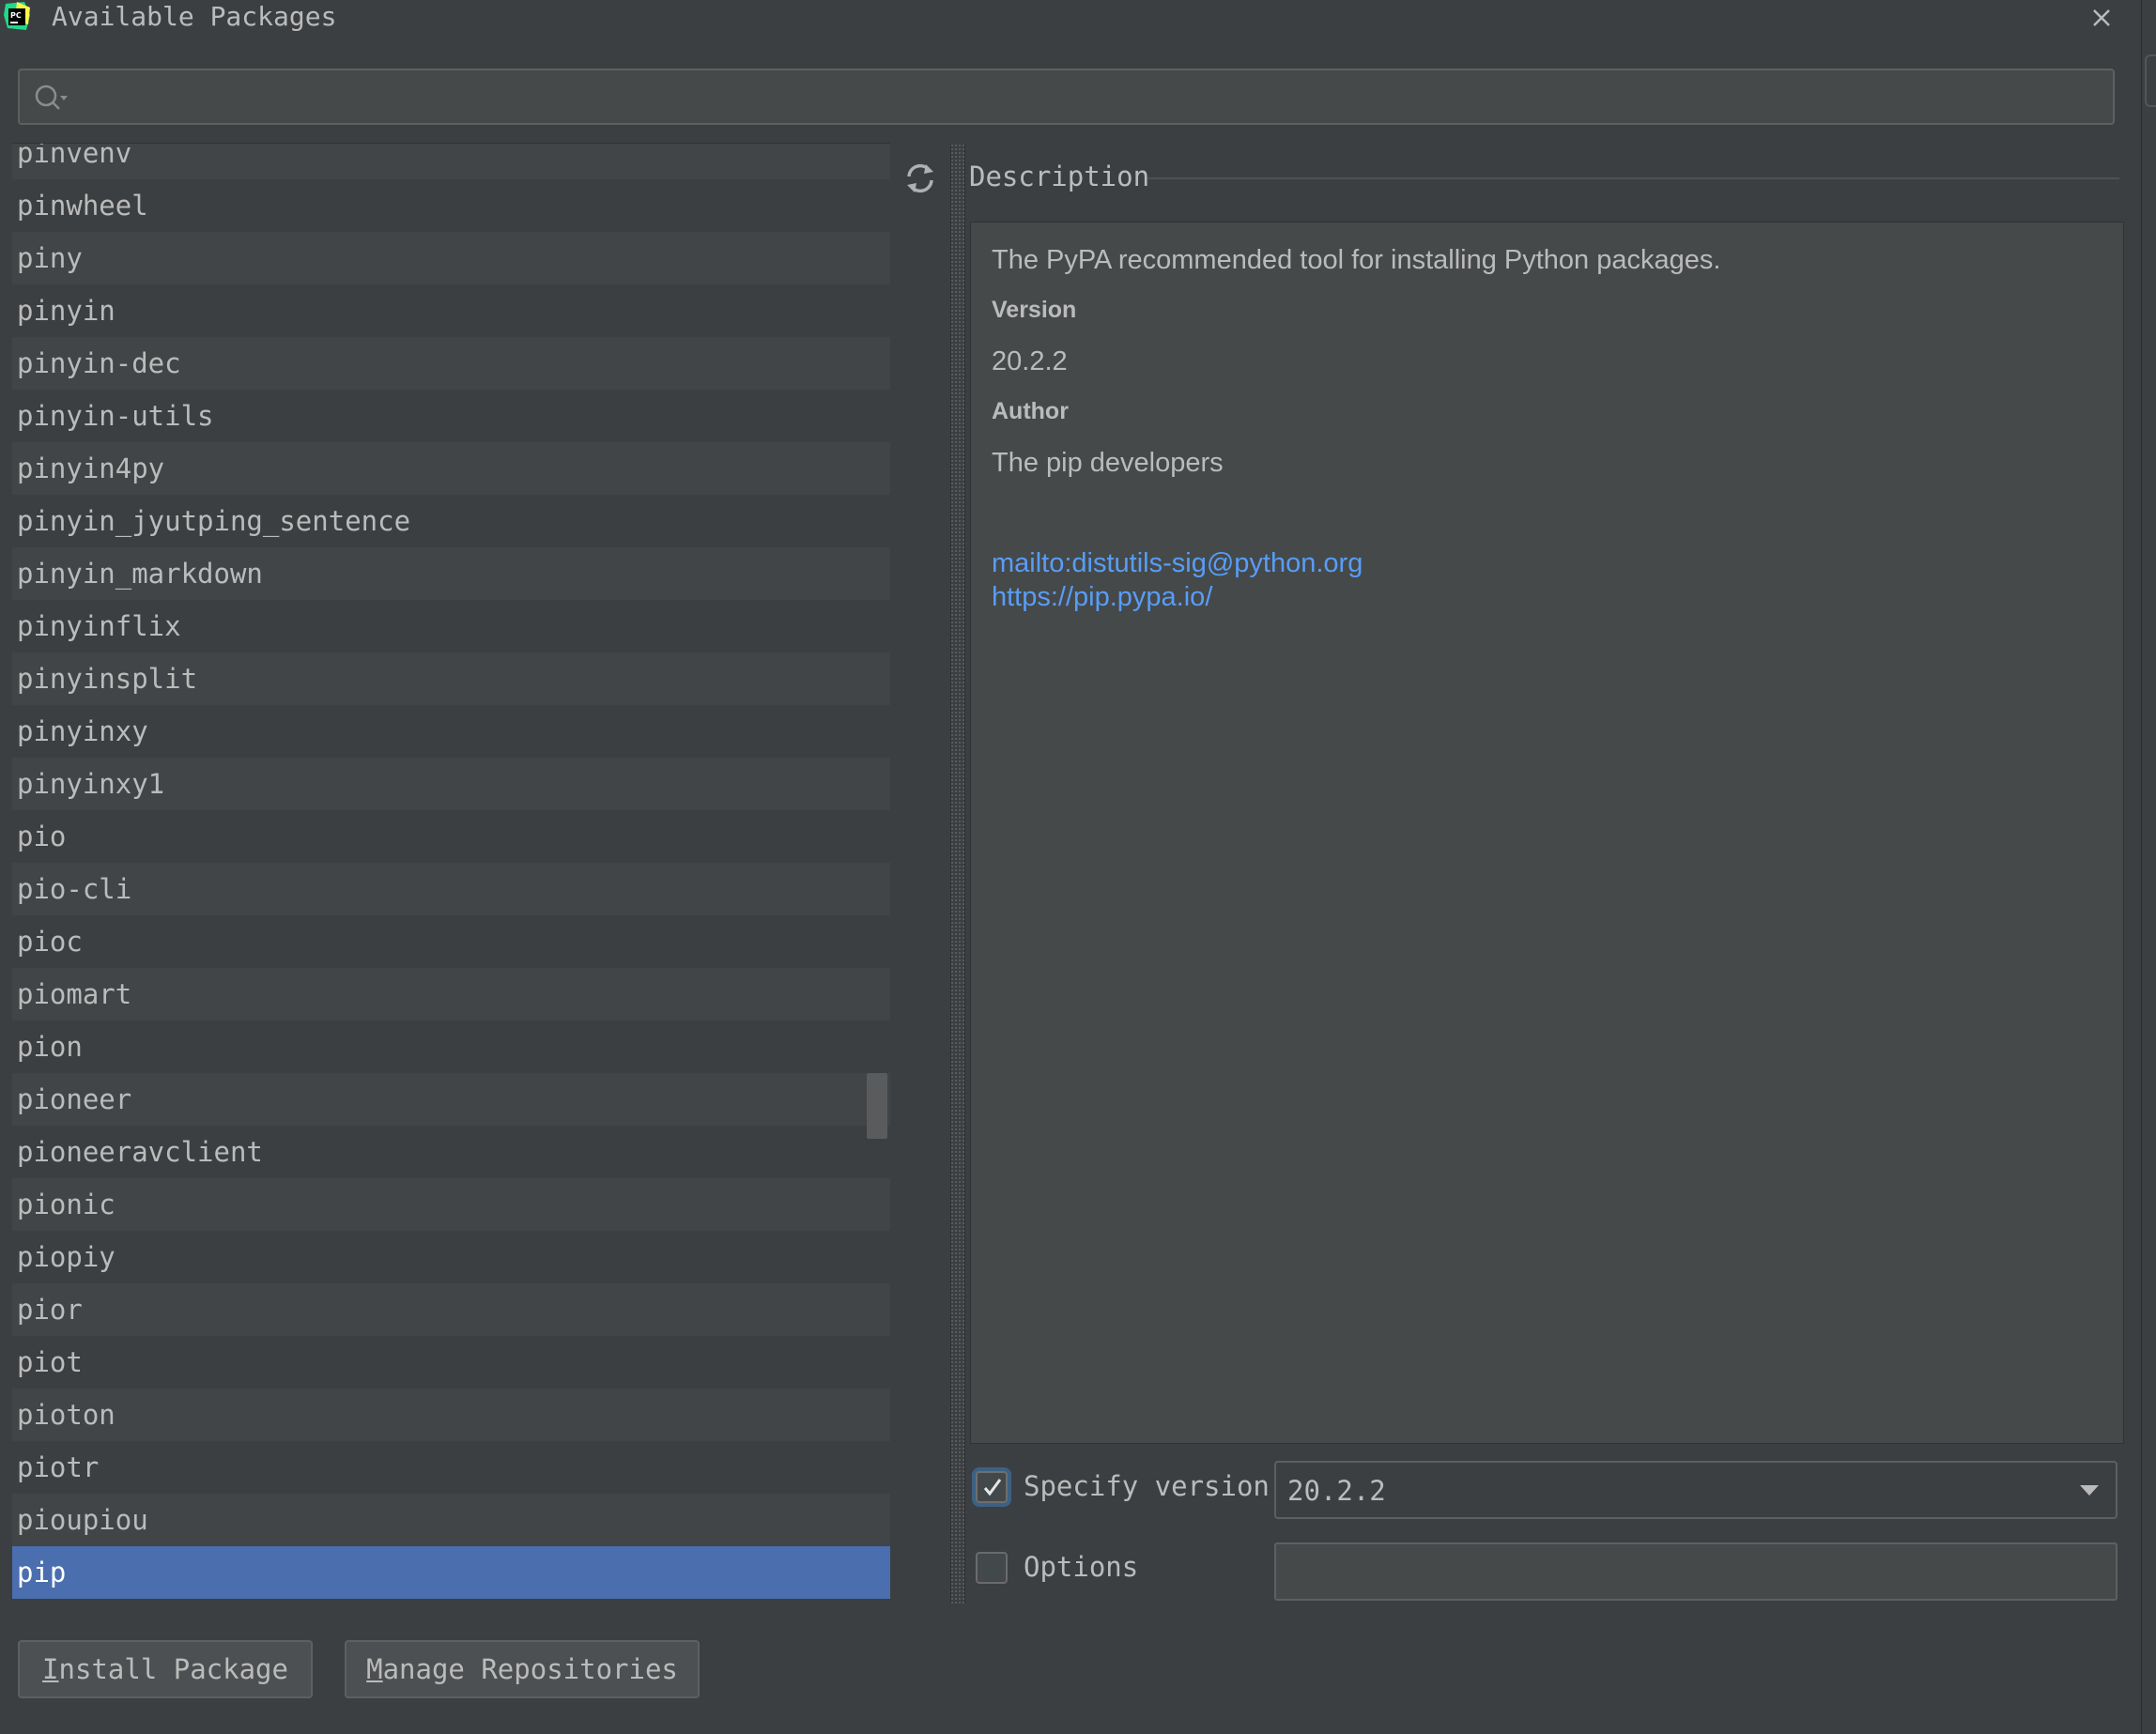  I want to click on panel-splitter, so click(957, 874).